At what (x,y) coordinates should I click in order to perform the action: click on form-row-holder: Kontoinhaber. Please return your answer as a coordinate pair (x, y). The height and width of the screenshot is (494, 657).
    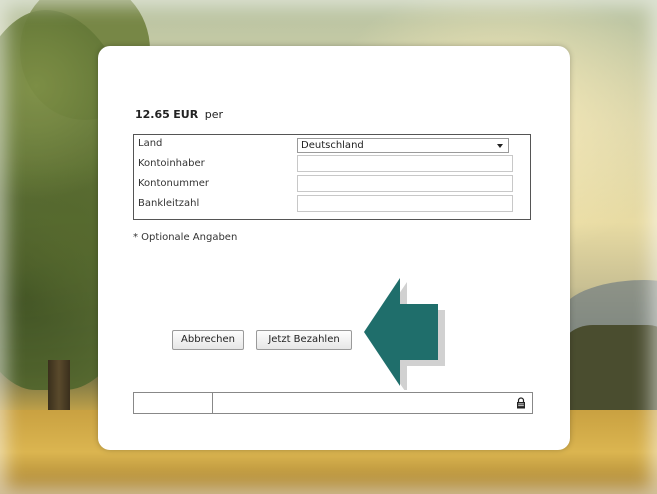
    Looking at the image, I should click on (332, 165).